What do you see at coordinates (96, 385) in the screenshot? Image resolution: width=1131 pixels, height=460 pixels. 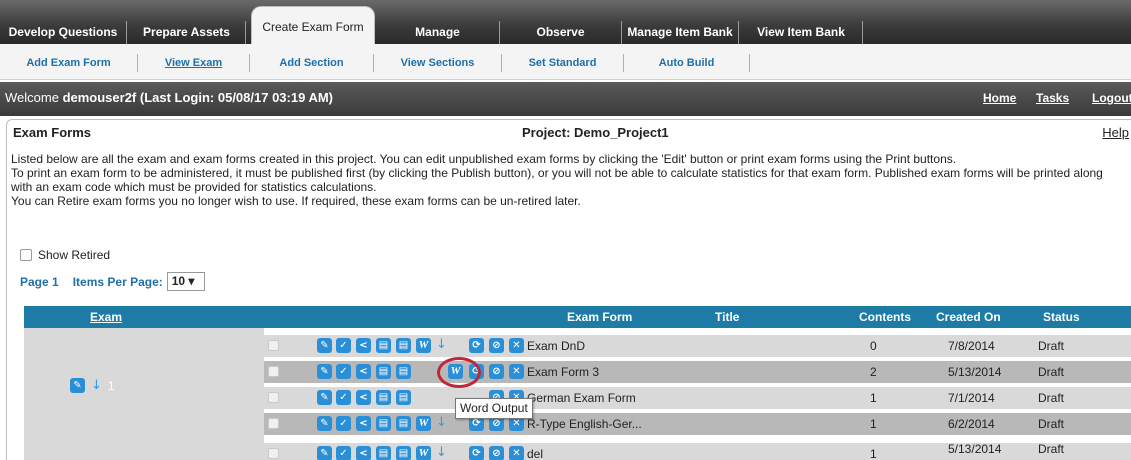 I see `move-down-arrow-icon: ↓` at bounding box center [96, 385].